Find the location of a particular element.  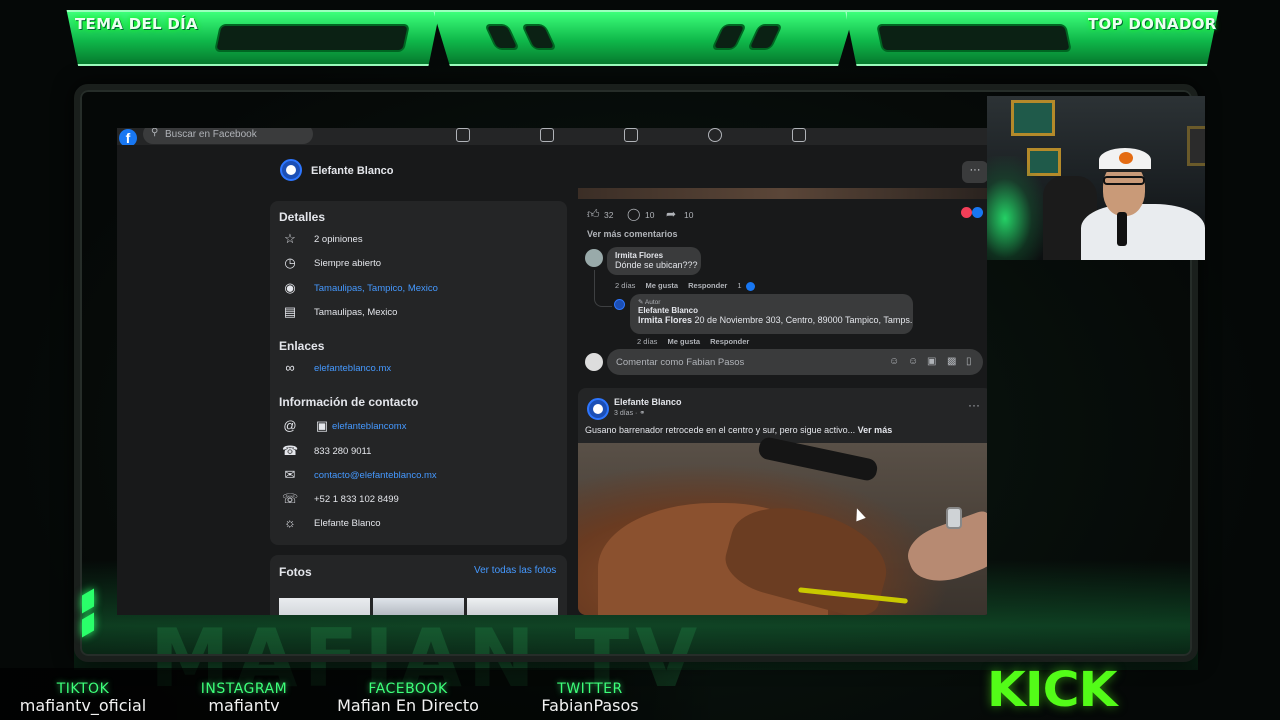

website-link: elefanteblanco.mx is located at coordinates (352, 368).